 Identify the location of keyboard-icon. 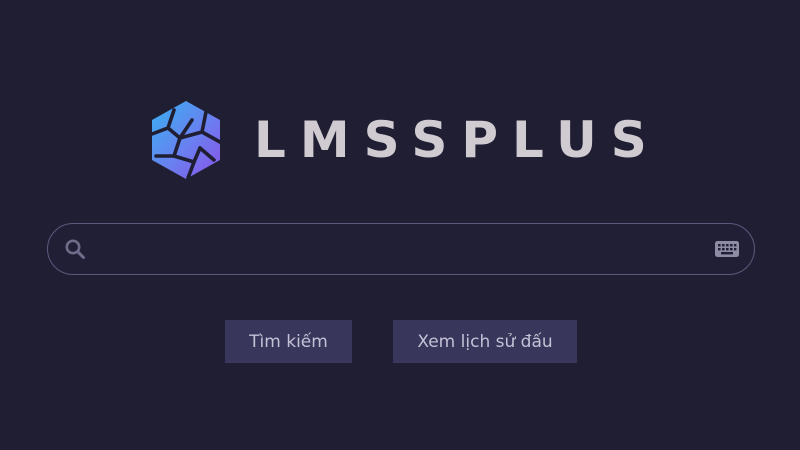
(727, 249).